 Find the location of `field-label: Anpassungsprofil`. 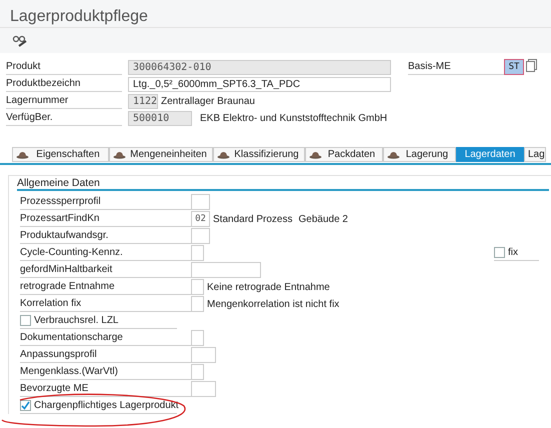

field-label: Anpassungsprofil is located at coordinates (105, 355).